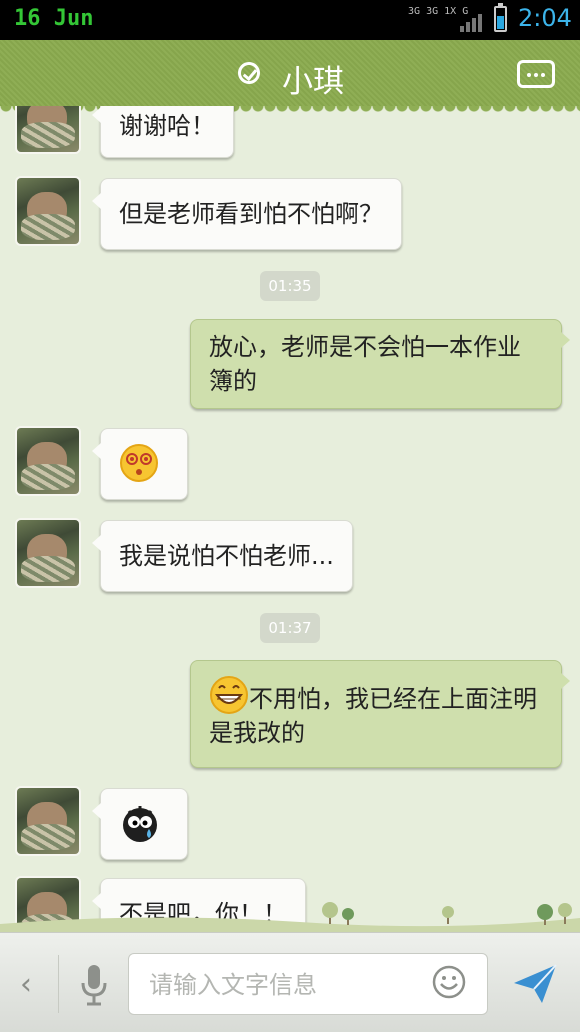  Describe the element at coordinates (290, 917) in the screenshot. I see `landscape-decoration` at that location.